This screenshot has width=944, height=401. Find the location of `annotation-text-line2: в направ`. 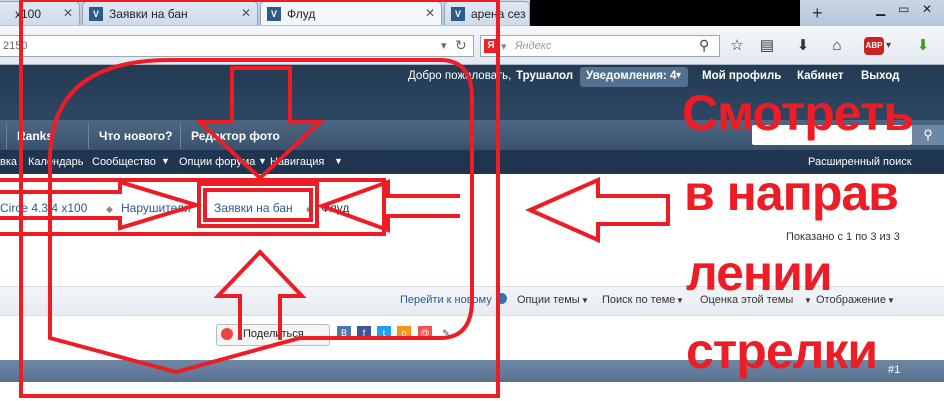

annotation-text-line2: в направ is located at coordinates (791, 193).